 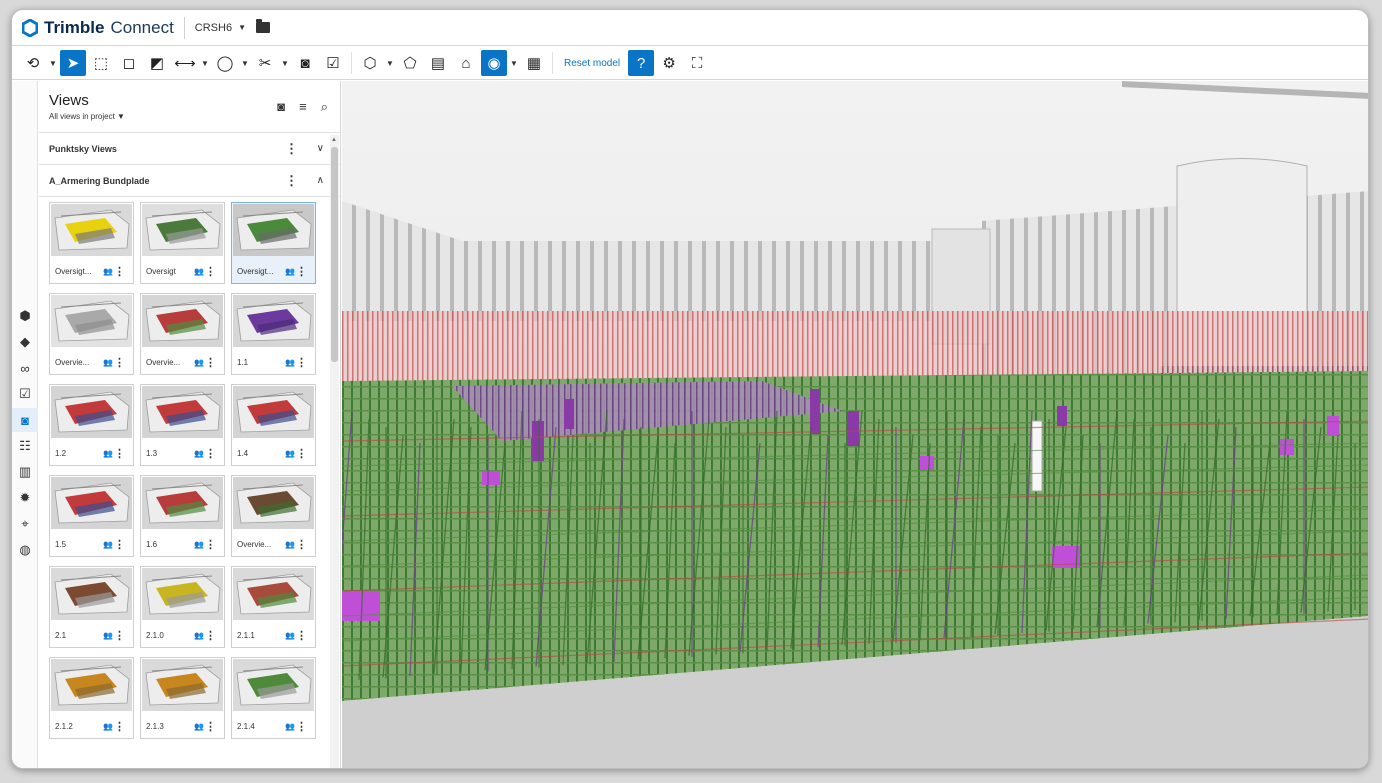 I want to click on group-a-armering-bundplade: A_Armering Bundplade ⋮ ∧, so click(x=189, y=181).